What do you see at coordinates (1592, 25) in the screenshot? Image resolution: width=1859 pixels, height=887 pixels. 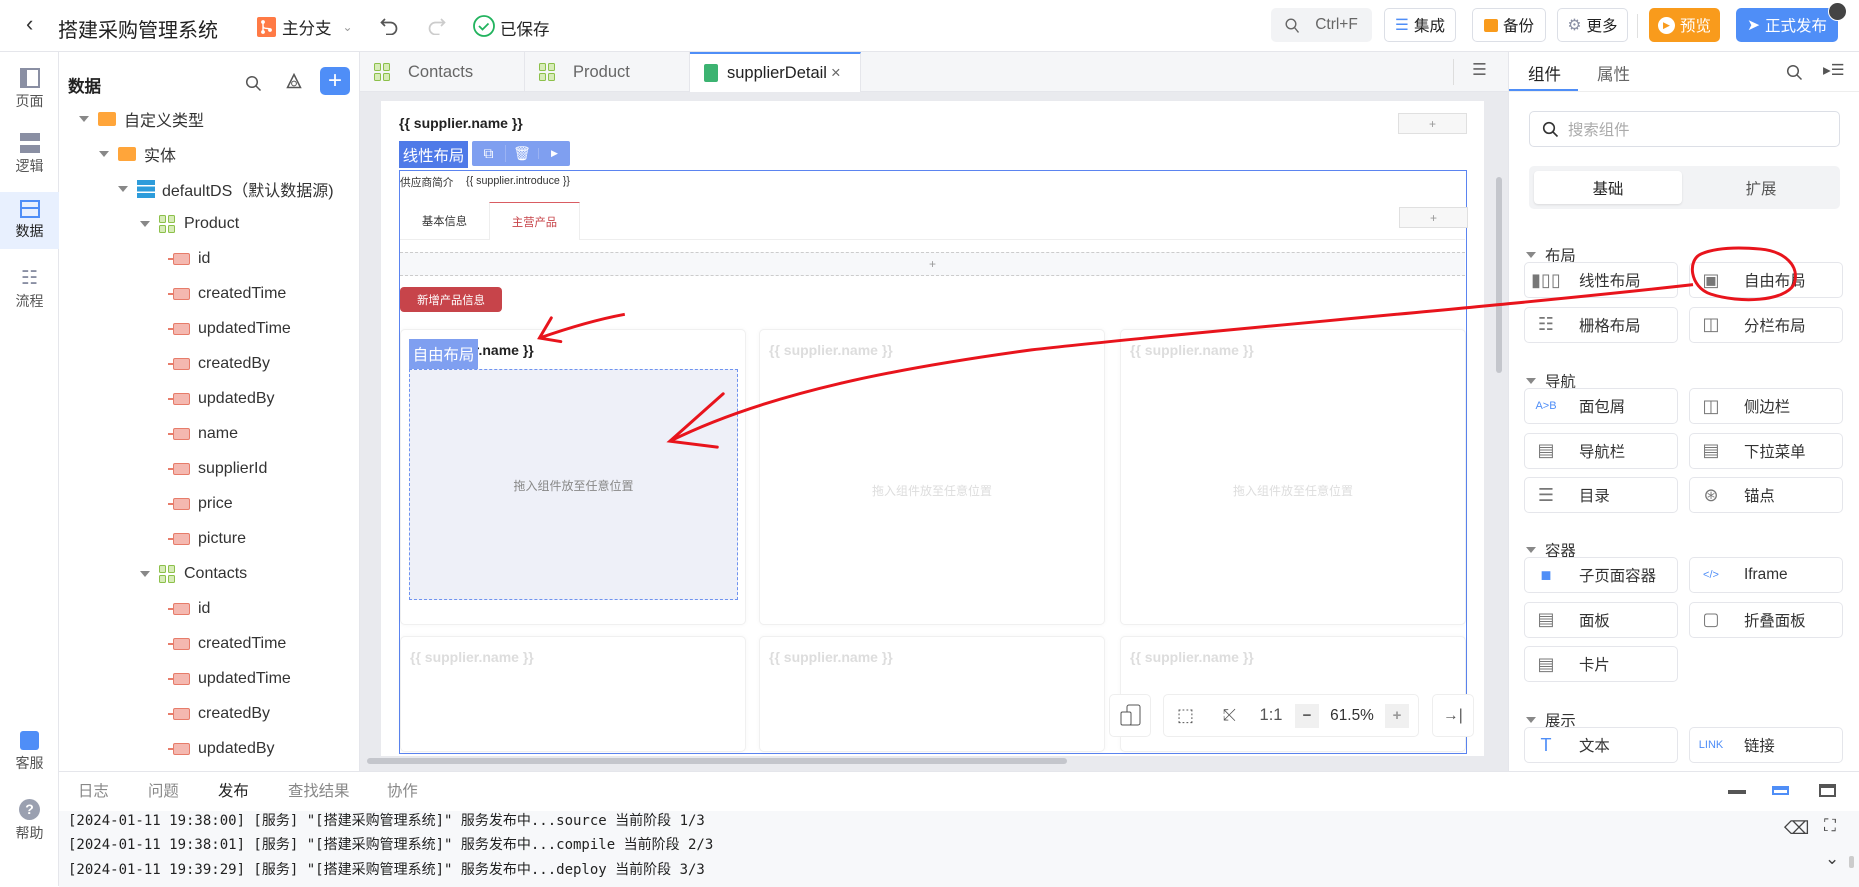 I see `more-button: ⚙ 更多` at bounding box center [1592, 25].